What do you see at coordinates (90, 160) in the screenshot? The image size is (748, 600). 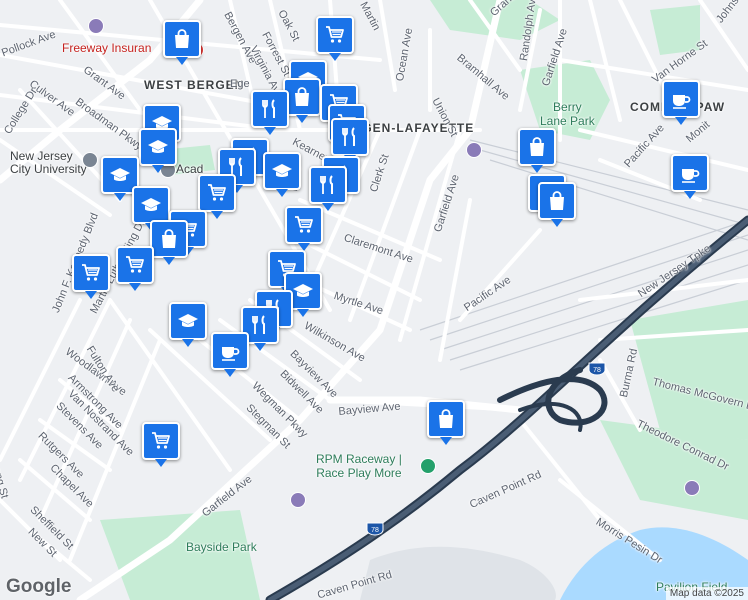 I see `university-icon` at bounding box center [90, 160].